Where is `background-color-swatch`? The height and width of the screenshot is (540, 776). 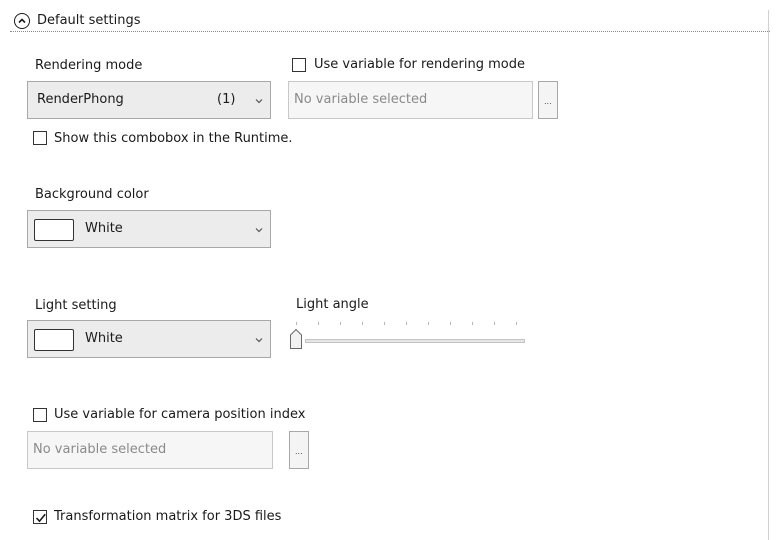
background-color-swatch is located at coordinates (54, 230).